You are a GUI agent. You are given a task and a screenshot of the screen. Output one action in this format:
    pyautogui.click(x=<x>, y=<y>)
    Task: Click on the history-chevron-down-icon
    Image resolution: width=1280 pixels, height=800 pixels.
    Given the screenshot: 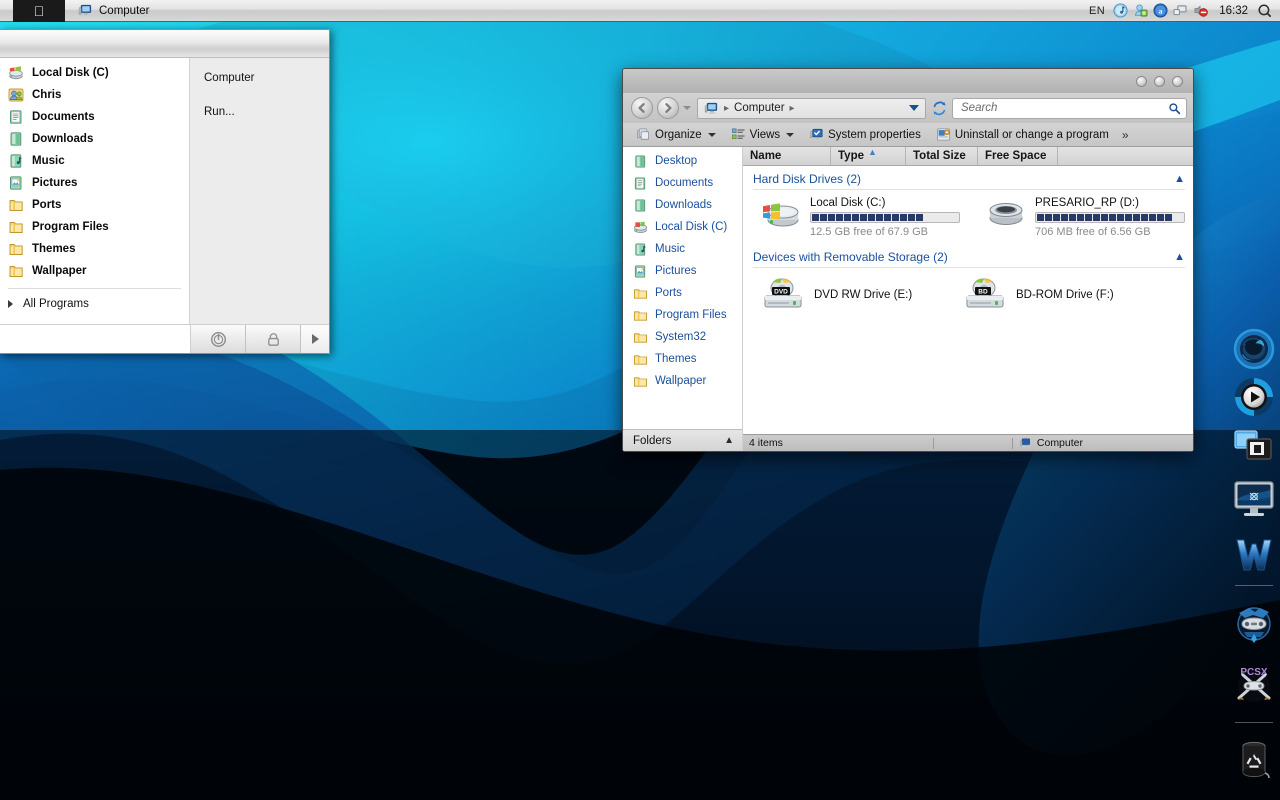 What is the action you would take?
    pyautogui.click(x=687, y=108)
    